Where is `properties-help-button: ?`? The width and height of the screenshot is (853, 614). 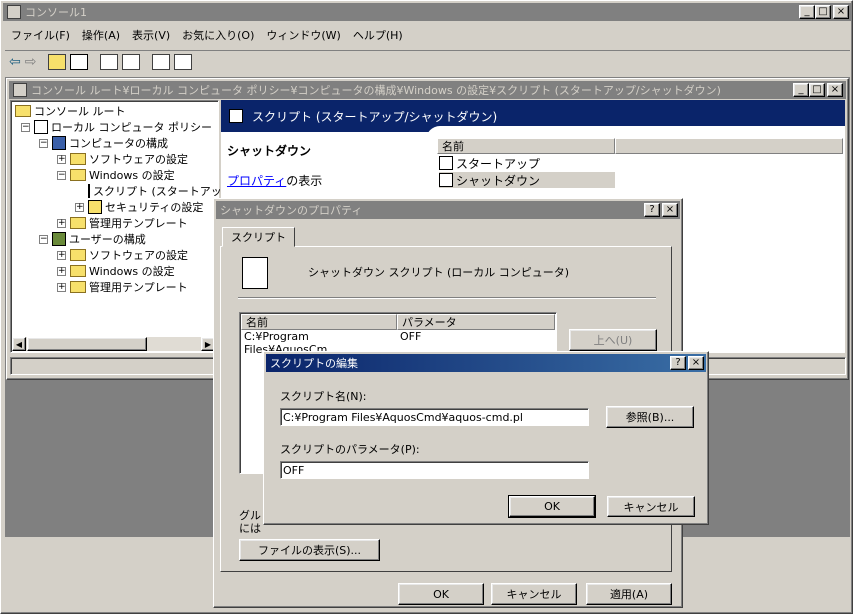
properties-help-button: ? is located at coordinates (652, 210).